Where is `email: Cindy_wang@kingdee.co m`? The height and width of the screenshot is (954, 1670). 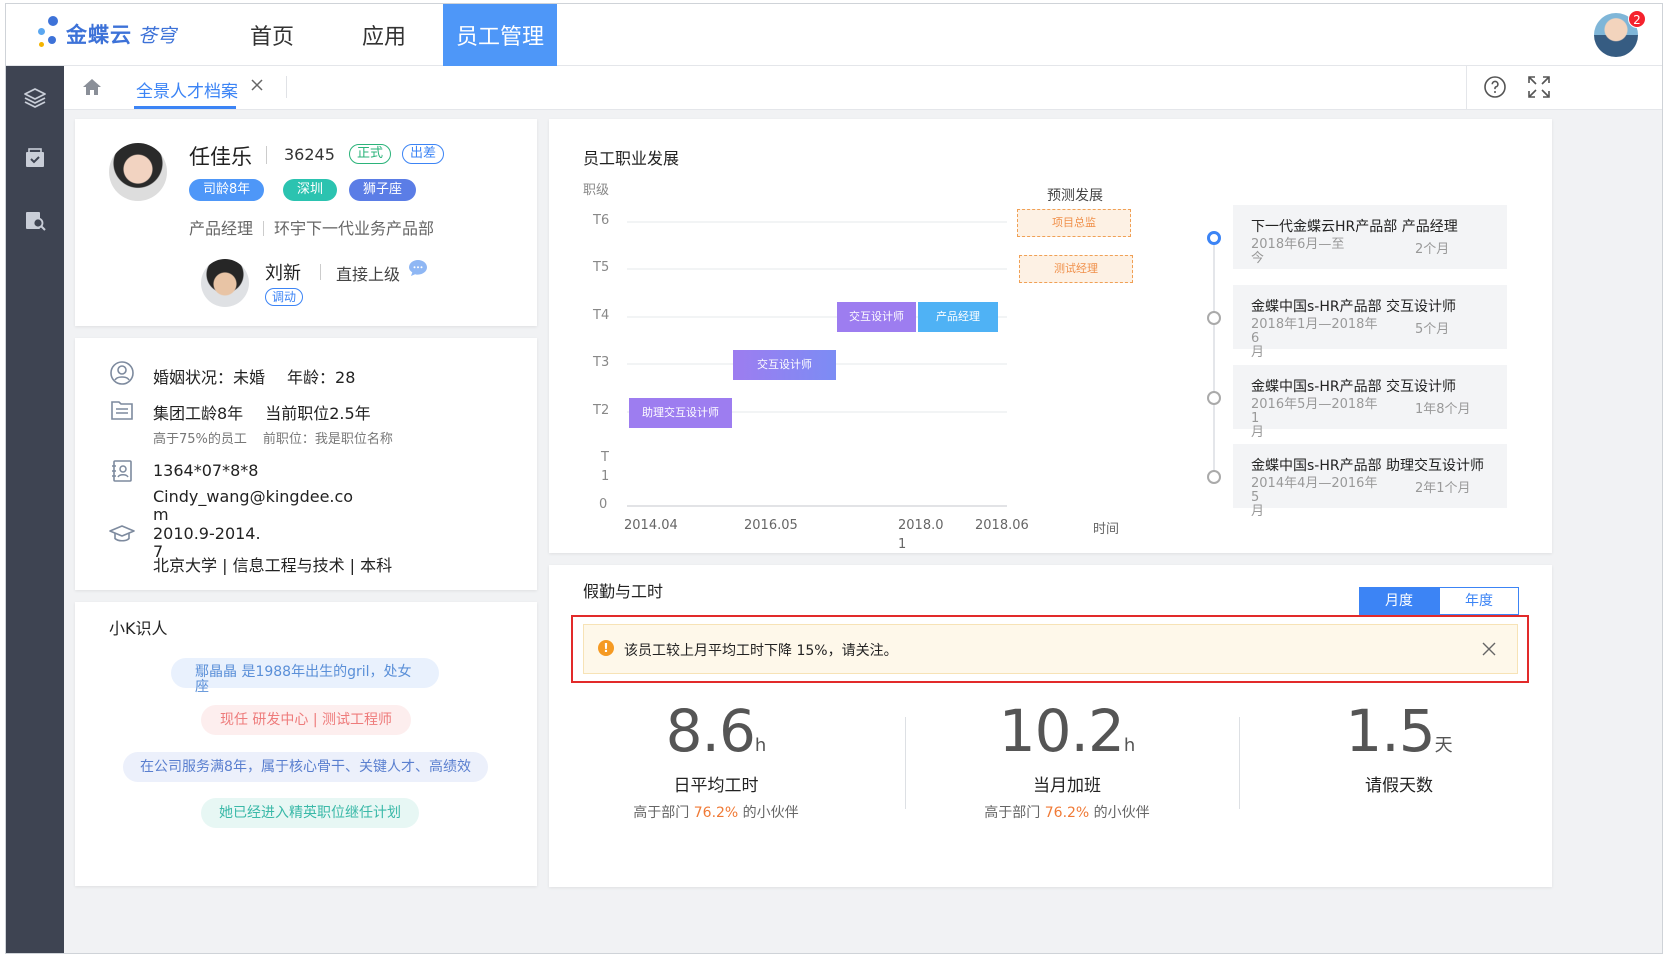 email: Cindy_wang@kingdee.co m is located at coordinates (253, 505).